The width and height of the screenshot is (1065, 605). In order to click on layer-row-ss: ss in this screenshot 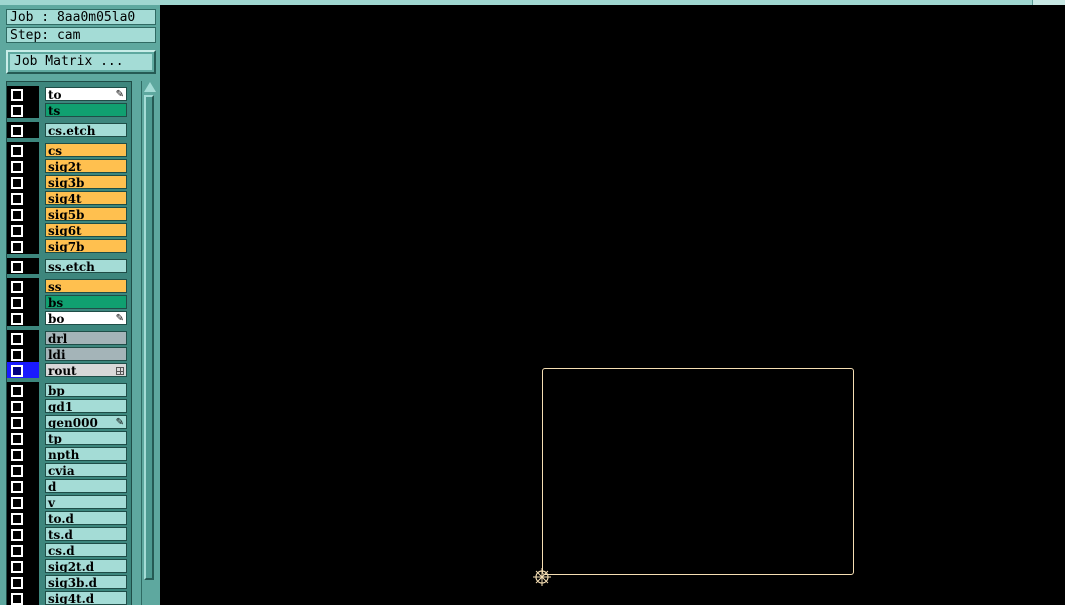, I will do `click(69, 286)`.